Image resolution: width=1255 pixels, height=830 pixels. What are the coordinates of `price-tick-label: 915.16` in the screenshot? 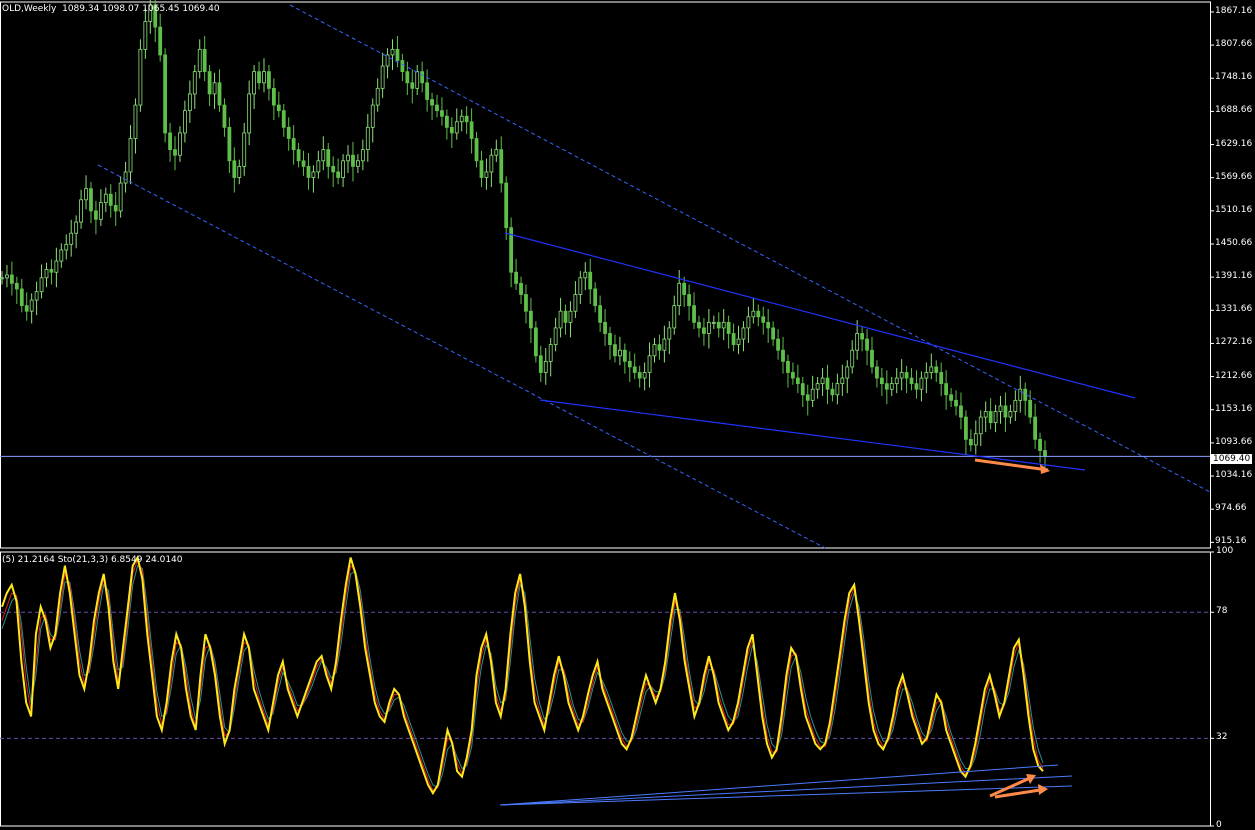 It's located at (1231, 541).